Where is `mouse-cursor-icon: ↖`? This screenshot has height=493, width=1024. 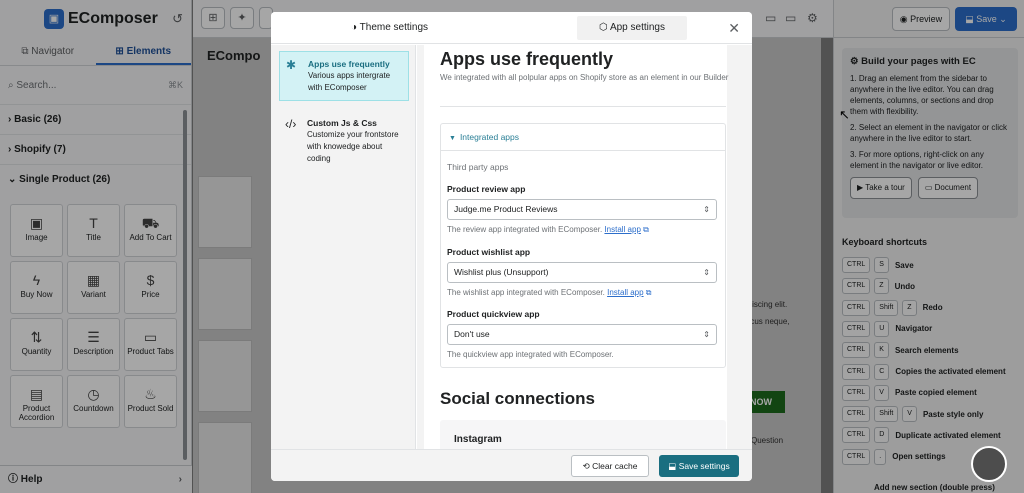
mouse-cursor-icon: ↖ is located at coordinates (844, 114).